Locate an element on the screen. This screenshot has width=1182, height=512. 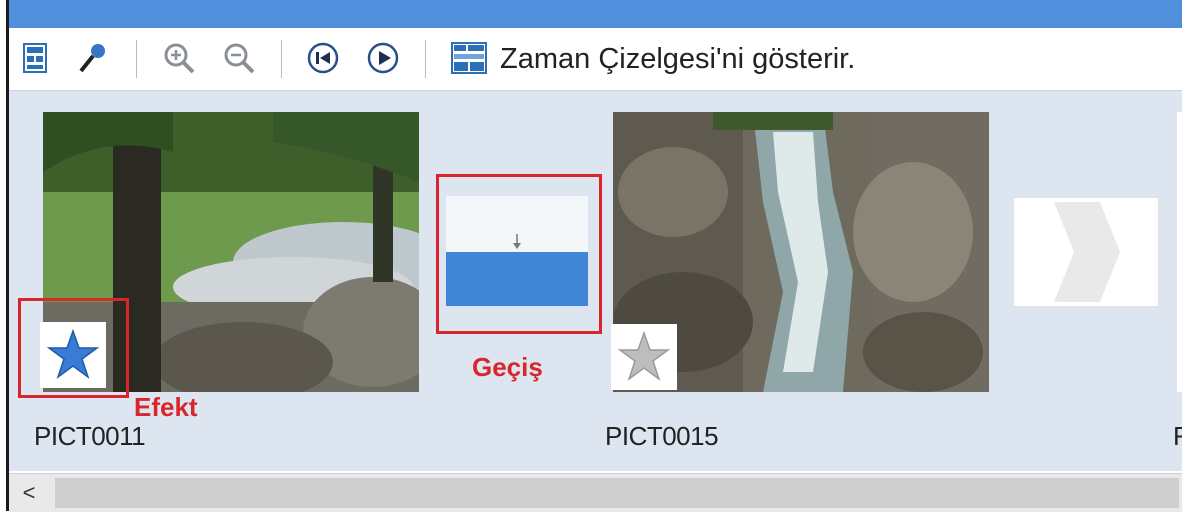
transition-annotation: Geçiş is located at coordinates (507, 367).